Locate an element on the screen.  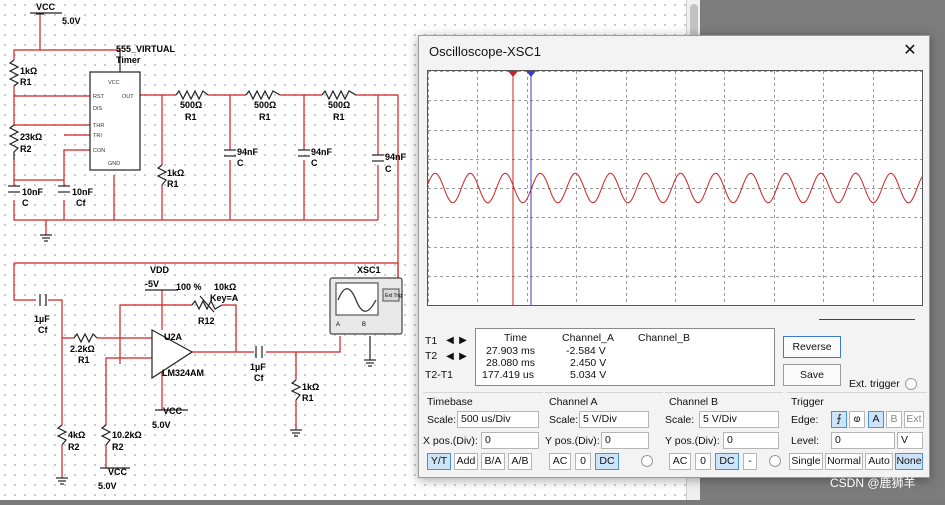
trigger-auto-button: Auto is located at coordinates (879, 461).